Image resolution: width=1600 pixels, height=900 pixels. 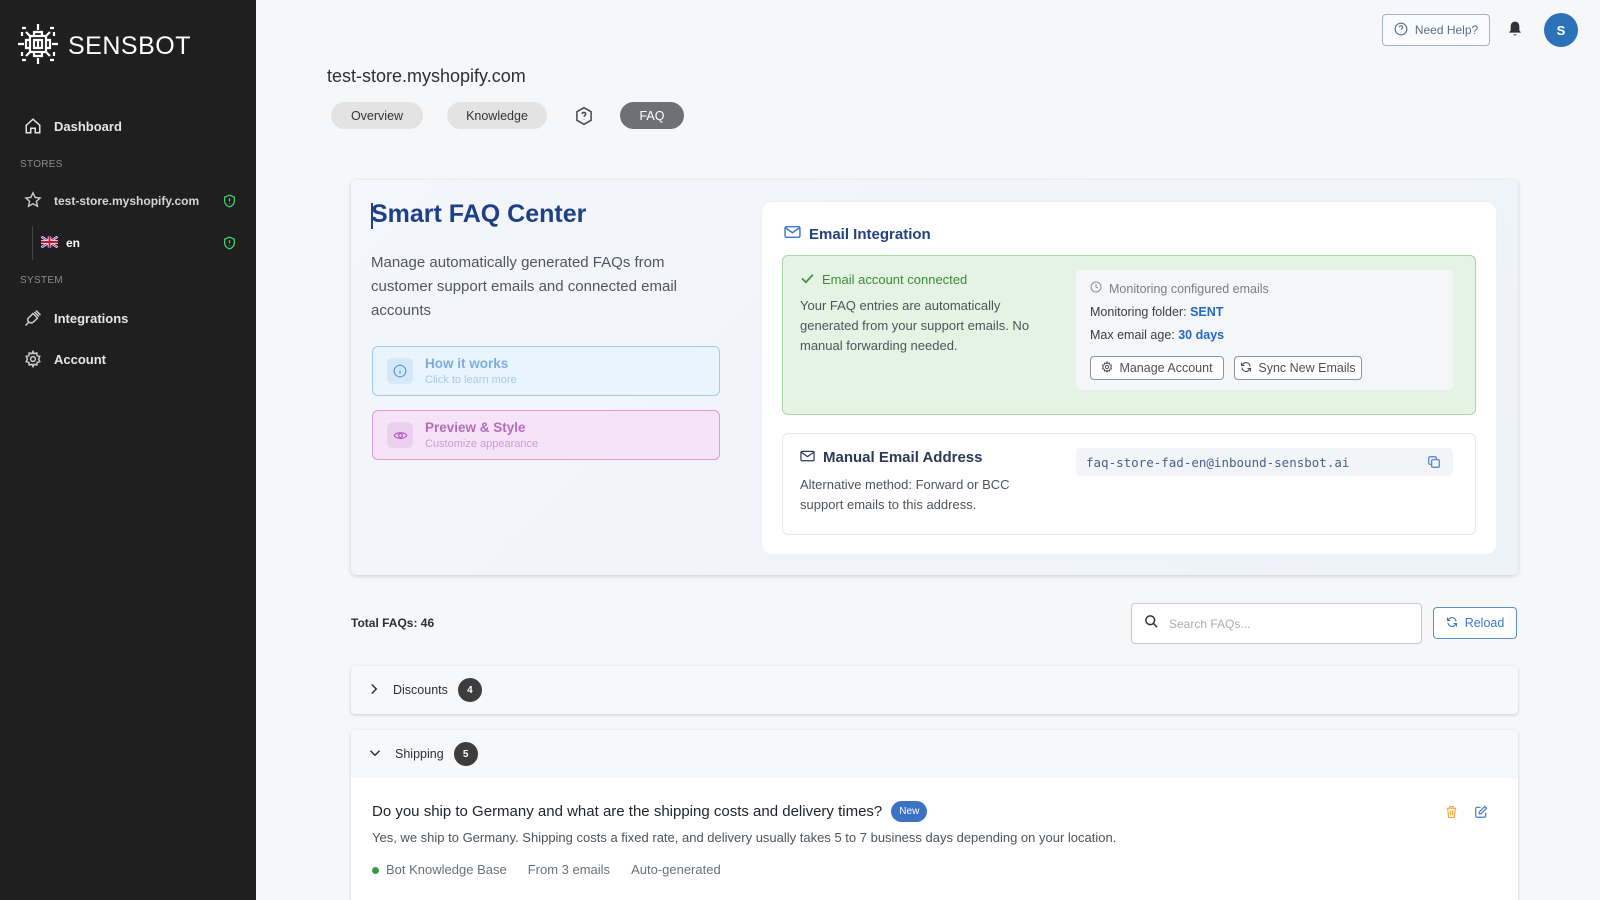 I want to click on faq-group-header-bg, so click(x=934, y=754).